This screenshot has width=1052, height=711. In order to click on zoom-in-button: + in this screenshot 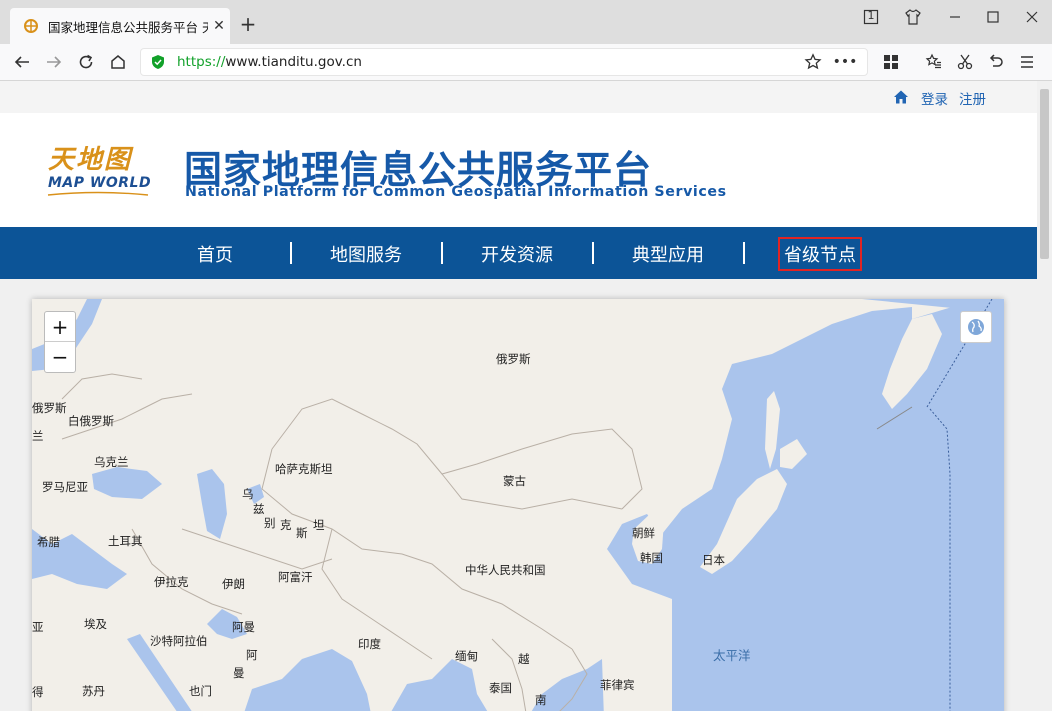, I will do `click(60, 327)`.